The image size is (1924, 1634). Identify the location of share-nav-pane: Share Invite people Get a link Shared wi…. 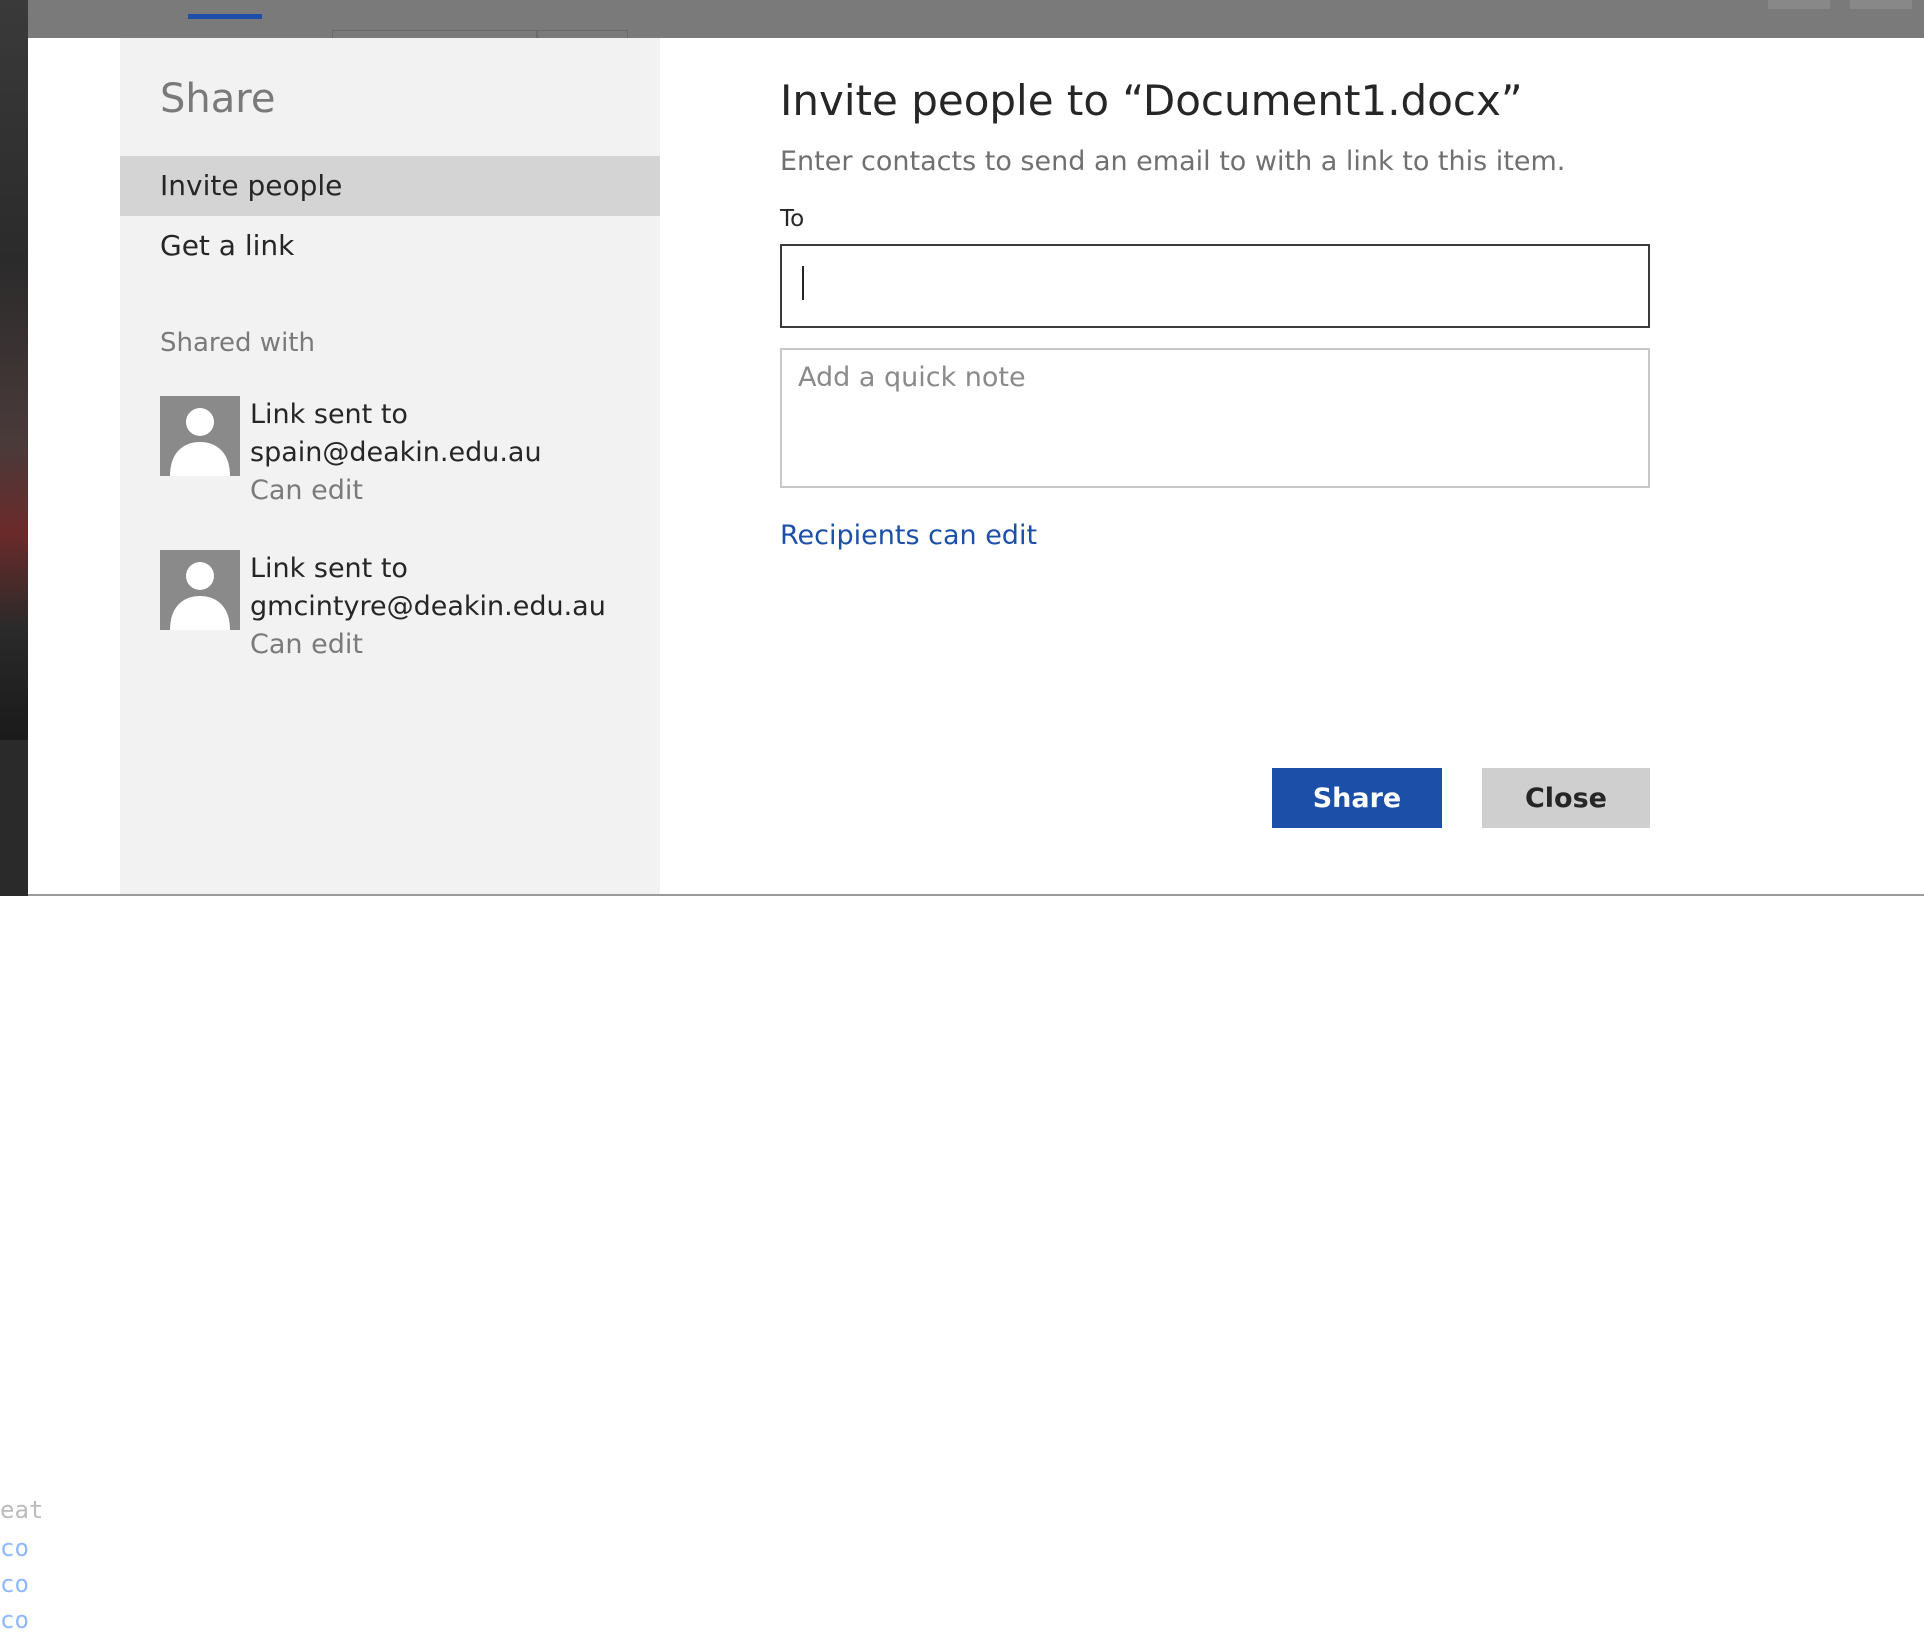
(390, 467).